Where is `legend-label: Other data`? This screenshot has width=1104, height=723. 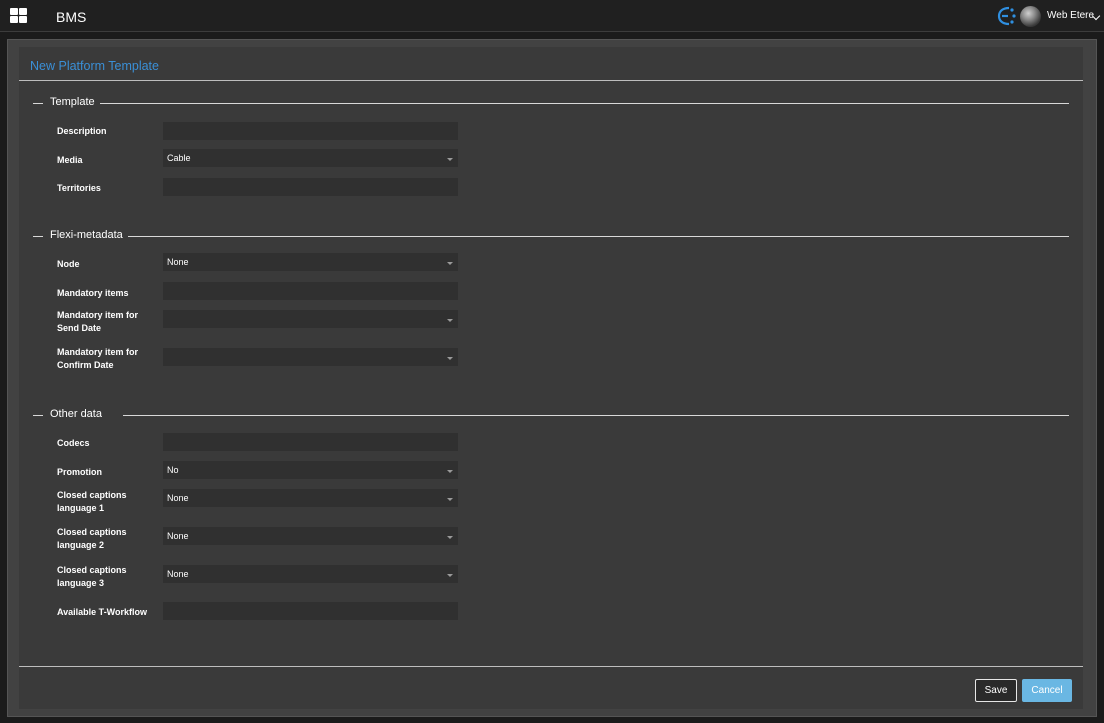 legend-label: Other data is located at coordinates (76, 414).